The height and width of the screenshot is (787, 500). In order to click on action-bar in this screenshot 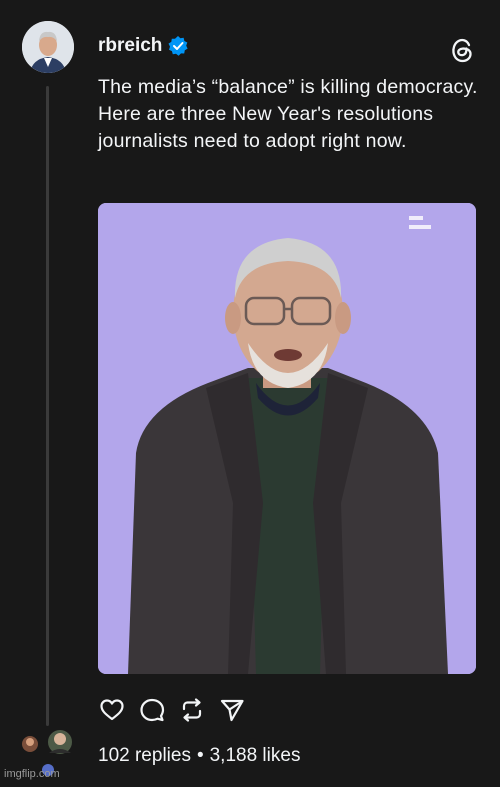, I will do `click(172, 710)`.